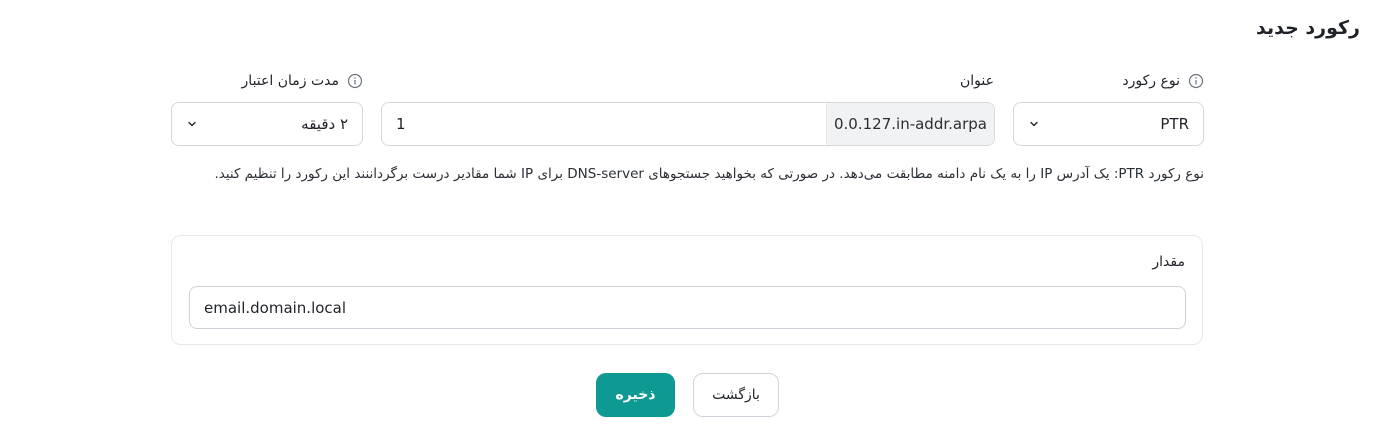 This screenshot has width=1377, height=439. Describe the element at coordinates (1108, 124) in the screenshot. I see `record-type-select: PTR` at that location.